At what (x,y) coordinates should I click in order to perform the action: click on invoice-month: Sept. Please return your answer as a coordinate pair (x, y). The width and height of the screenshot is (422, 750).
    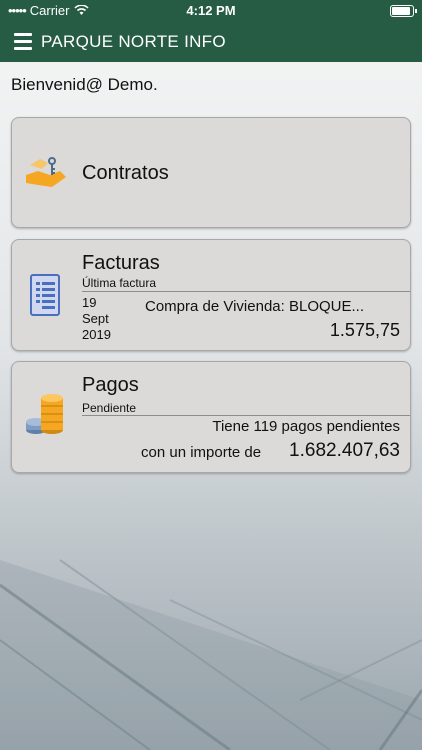
    Looking at the image, I should click on (95, 318).